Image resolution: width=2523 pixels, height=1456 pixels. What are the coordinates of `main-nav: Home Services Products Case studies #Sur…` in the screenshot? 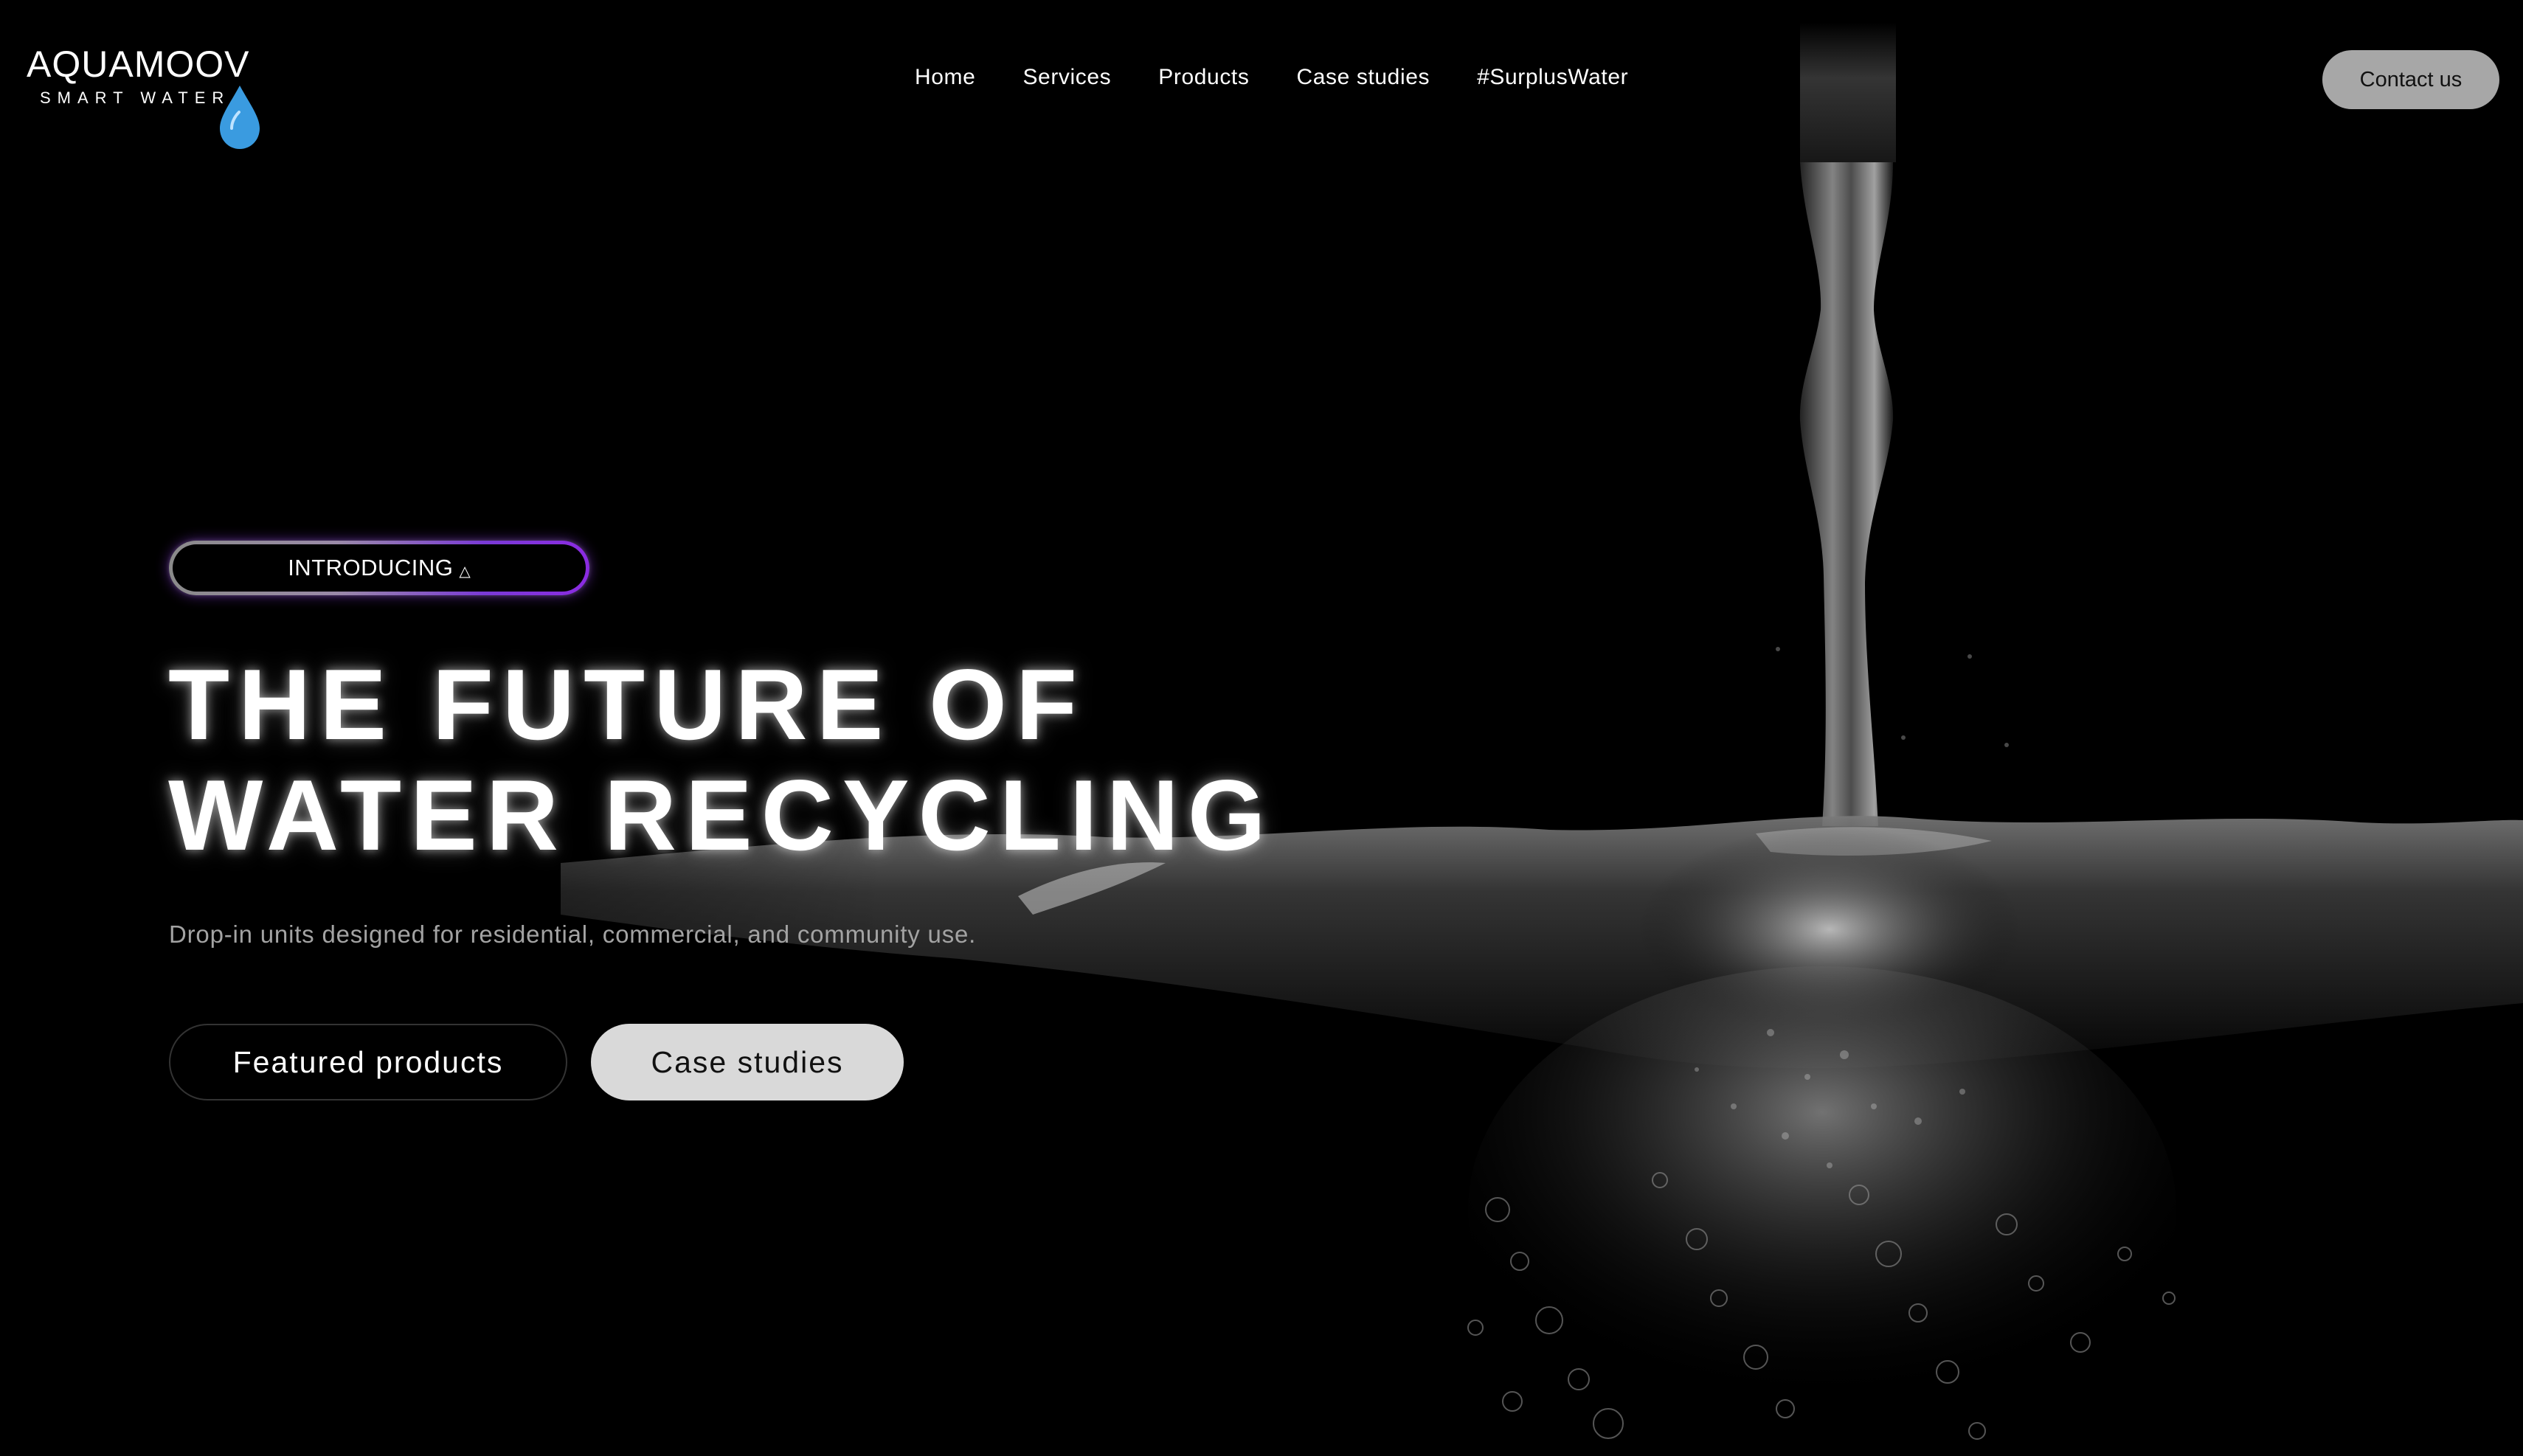 It's located at (1283, 77).